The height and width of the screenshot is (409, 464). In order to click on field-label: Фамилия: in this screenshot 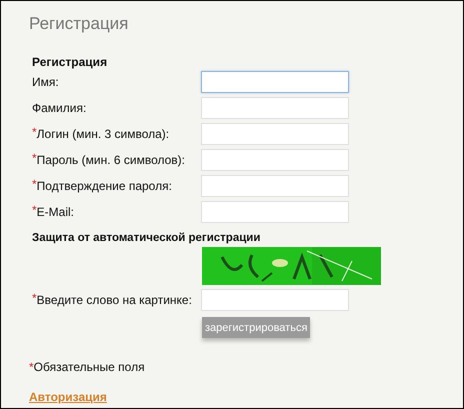, I will do `click(59, 108)`.